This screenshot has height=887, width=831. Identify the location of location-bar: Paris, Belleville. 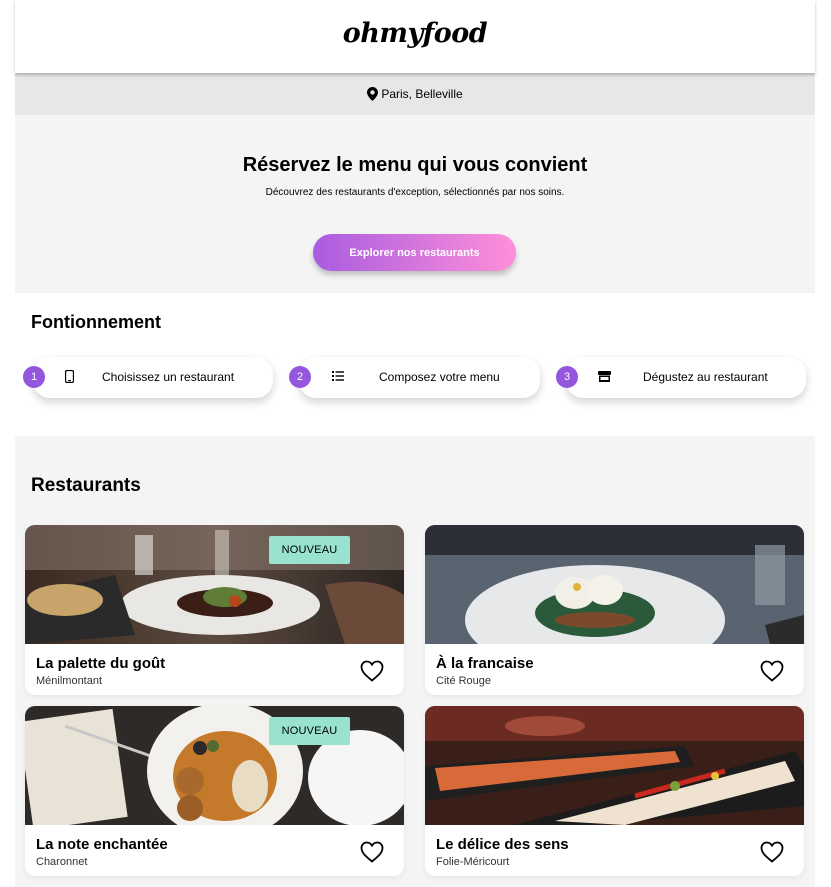
(415, 94).